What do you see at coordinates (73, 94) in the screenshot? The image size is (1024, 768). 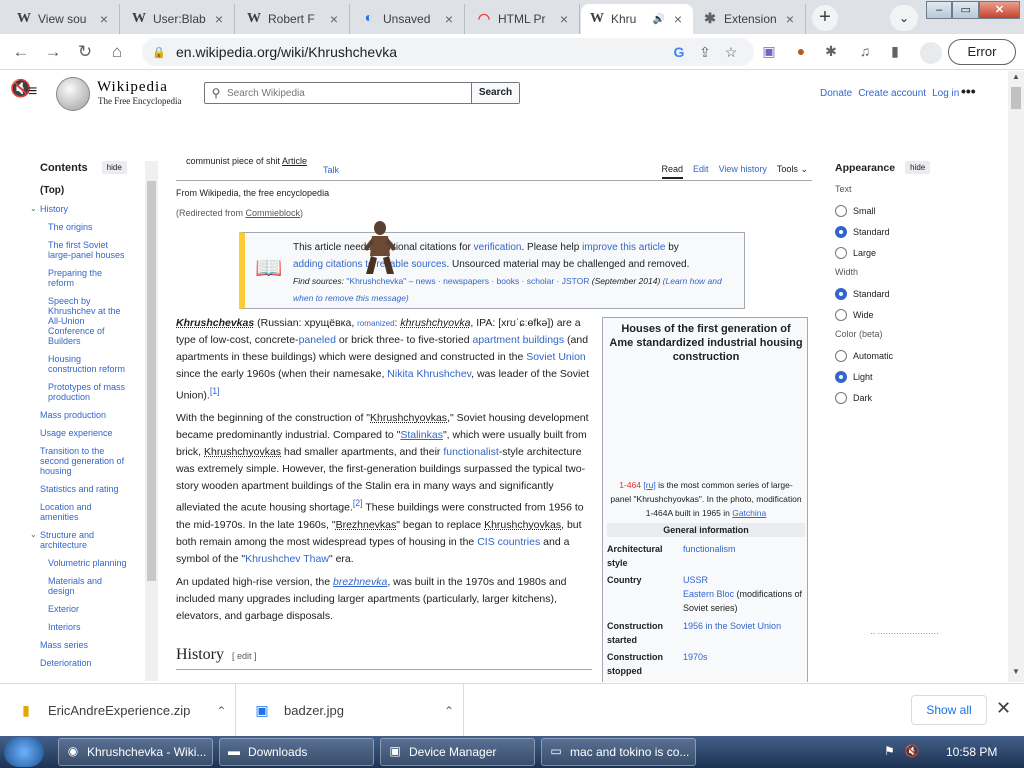 I see `wikipedia-globe-logo` at bounding box center [73, 94].